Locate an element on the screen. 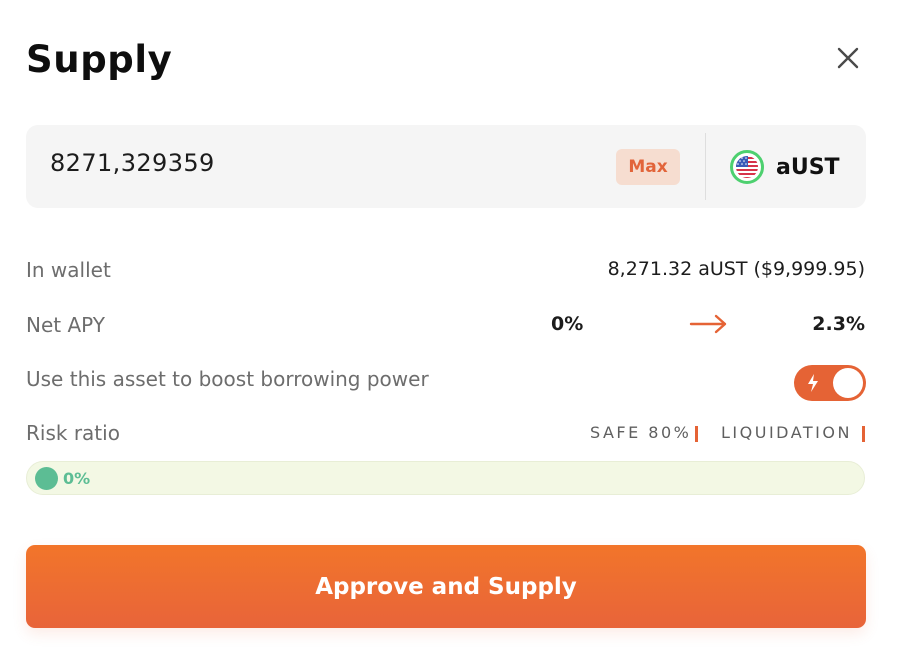 The width and height of the screenshot is (901, 656). token-symbol: aUST is located at coordinates (808, 167).